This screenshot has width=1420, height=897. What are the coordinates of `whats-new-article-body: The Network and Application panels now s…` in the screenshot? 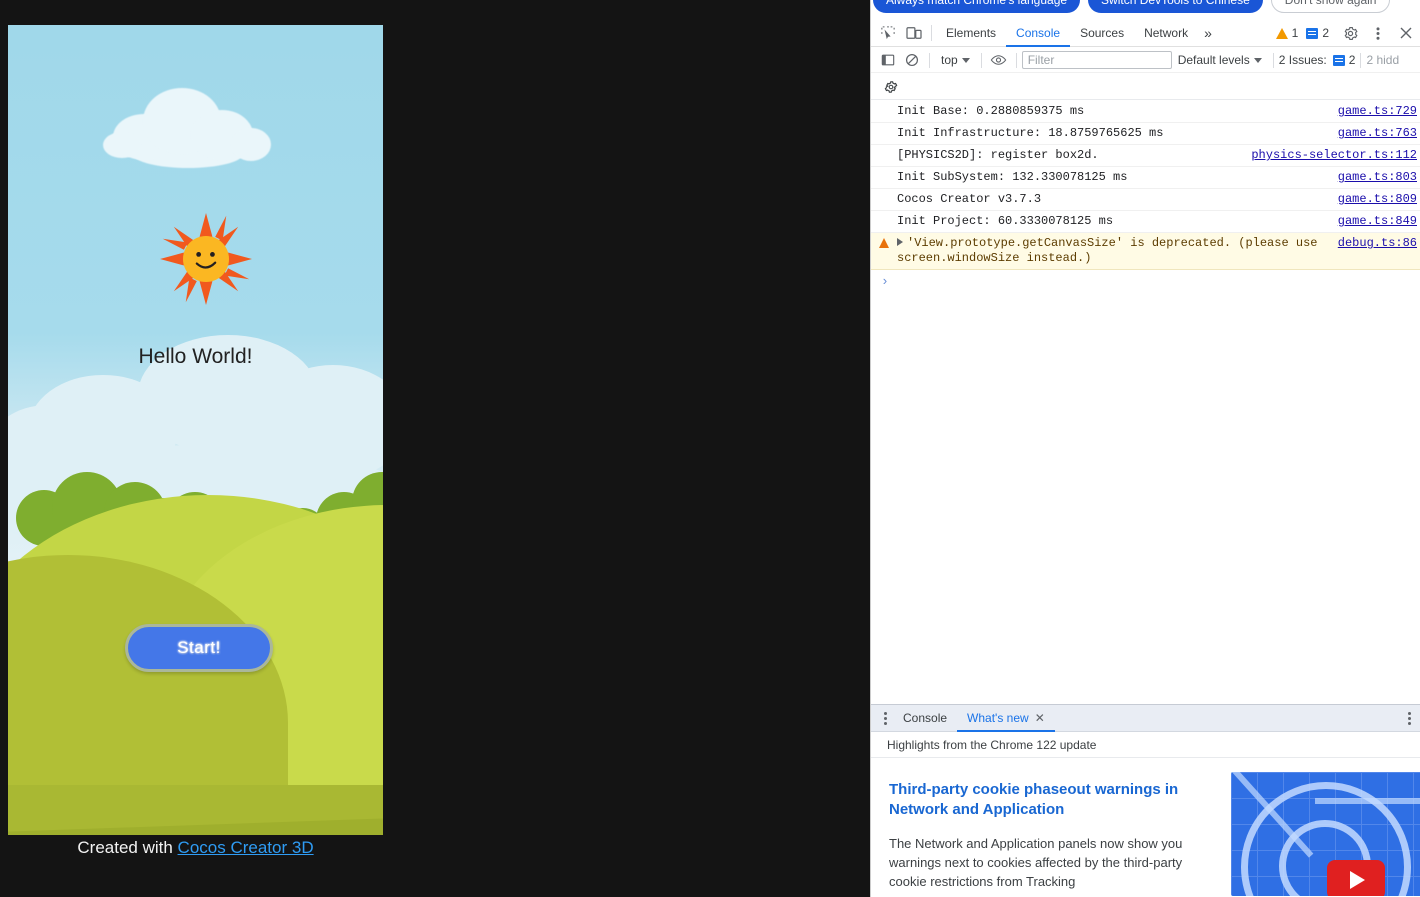 It's located at (1036, 862).